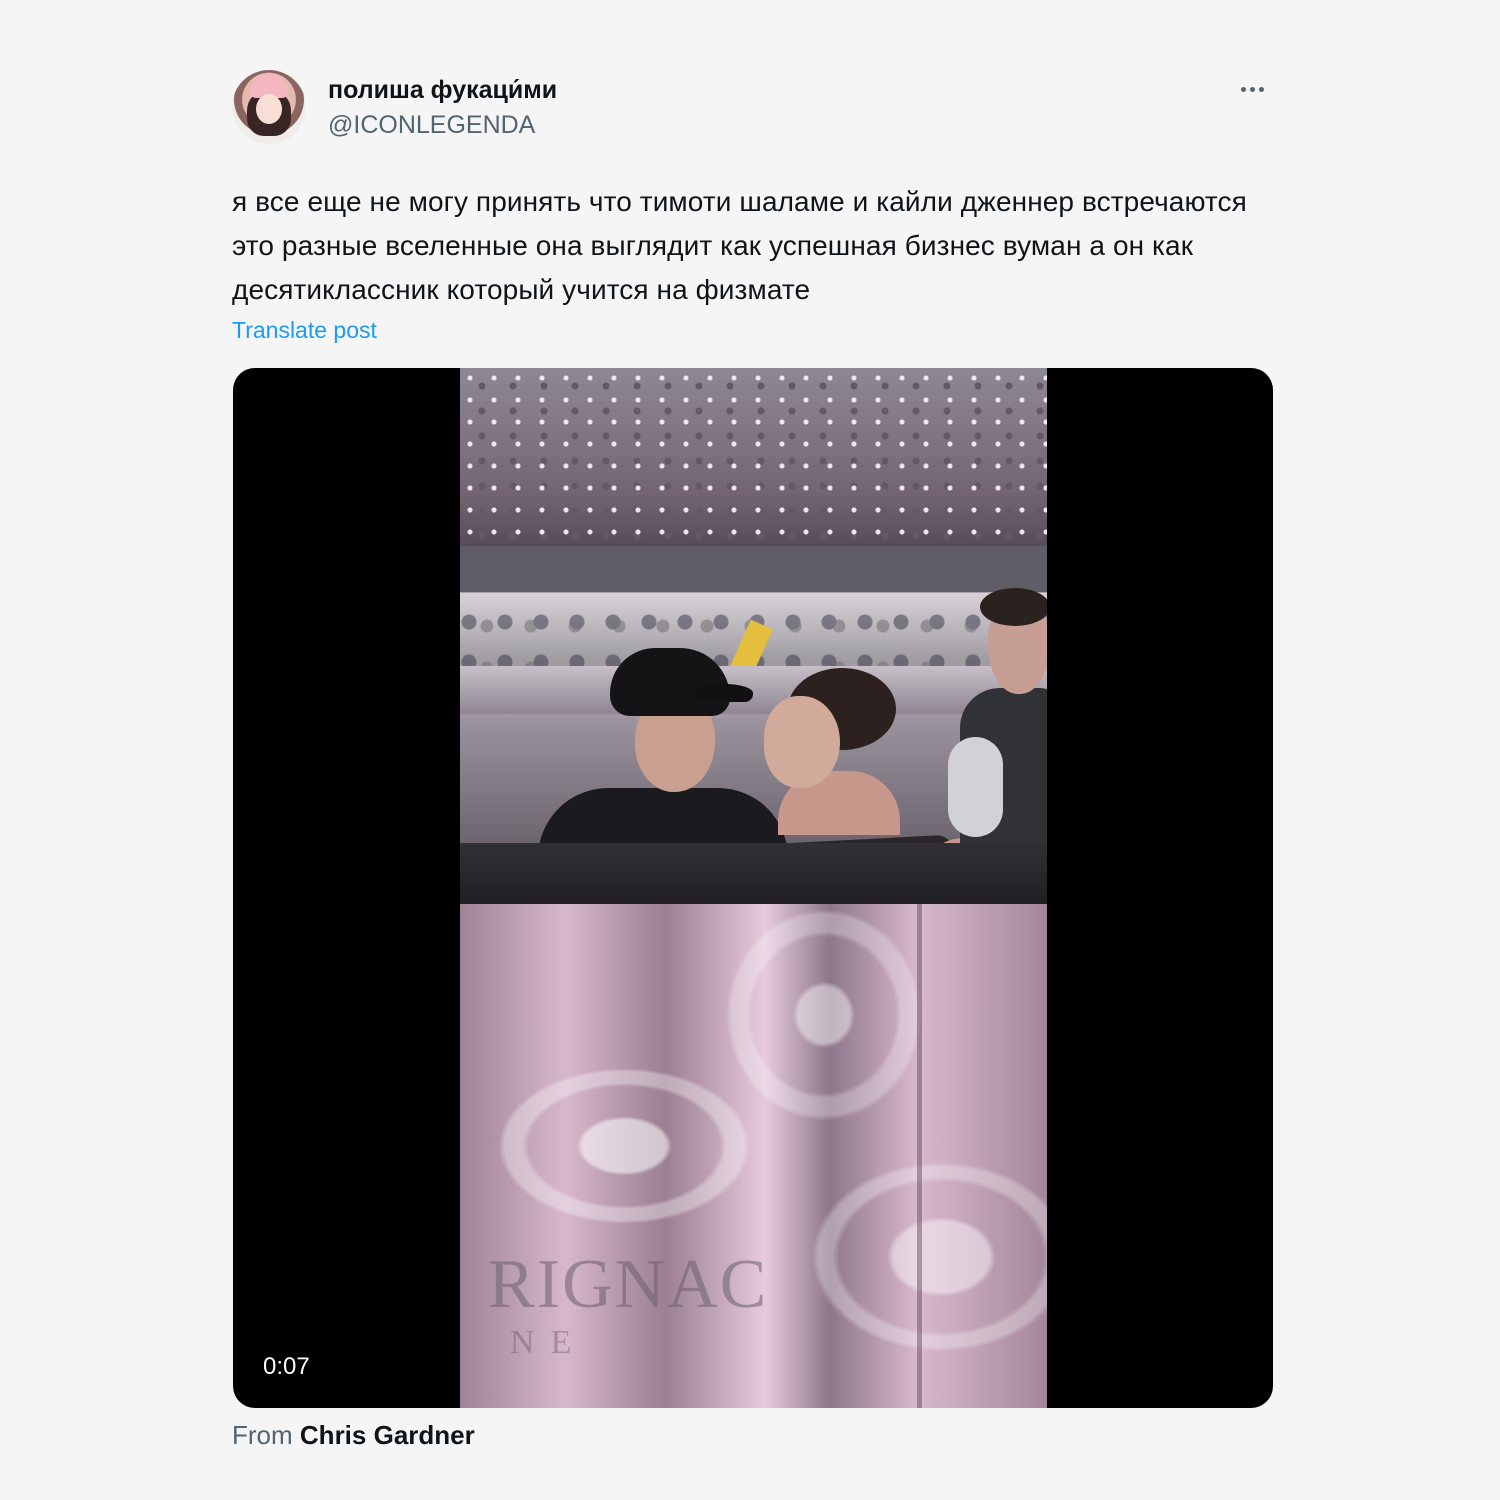 The height and width of the screenshot is (1500, 1500). I want to click on translate-post-link: Translate post, so click(304, 330).